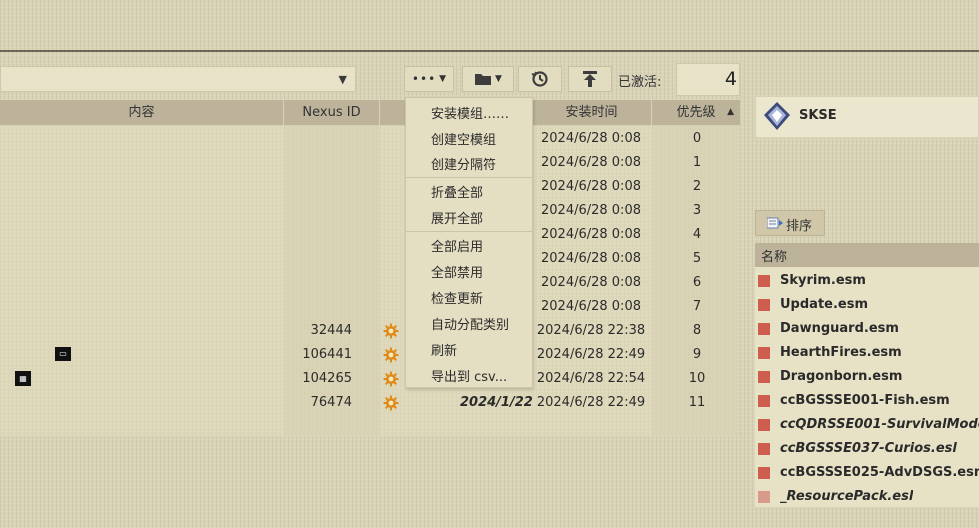 Image resolution: width=979 pixels, height=528 pixels. I want to click on priority-cell: 5, so click(697, 258).